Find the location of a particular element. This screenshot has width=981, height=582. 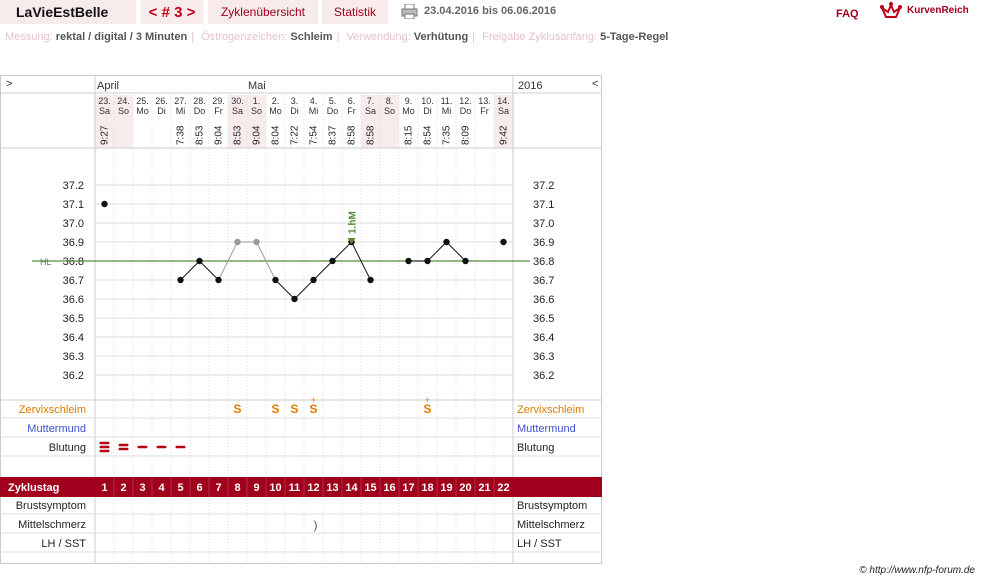

info-value: 5-Tage-Regel is located at coordinates (634, 37).